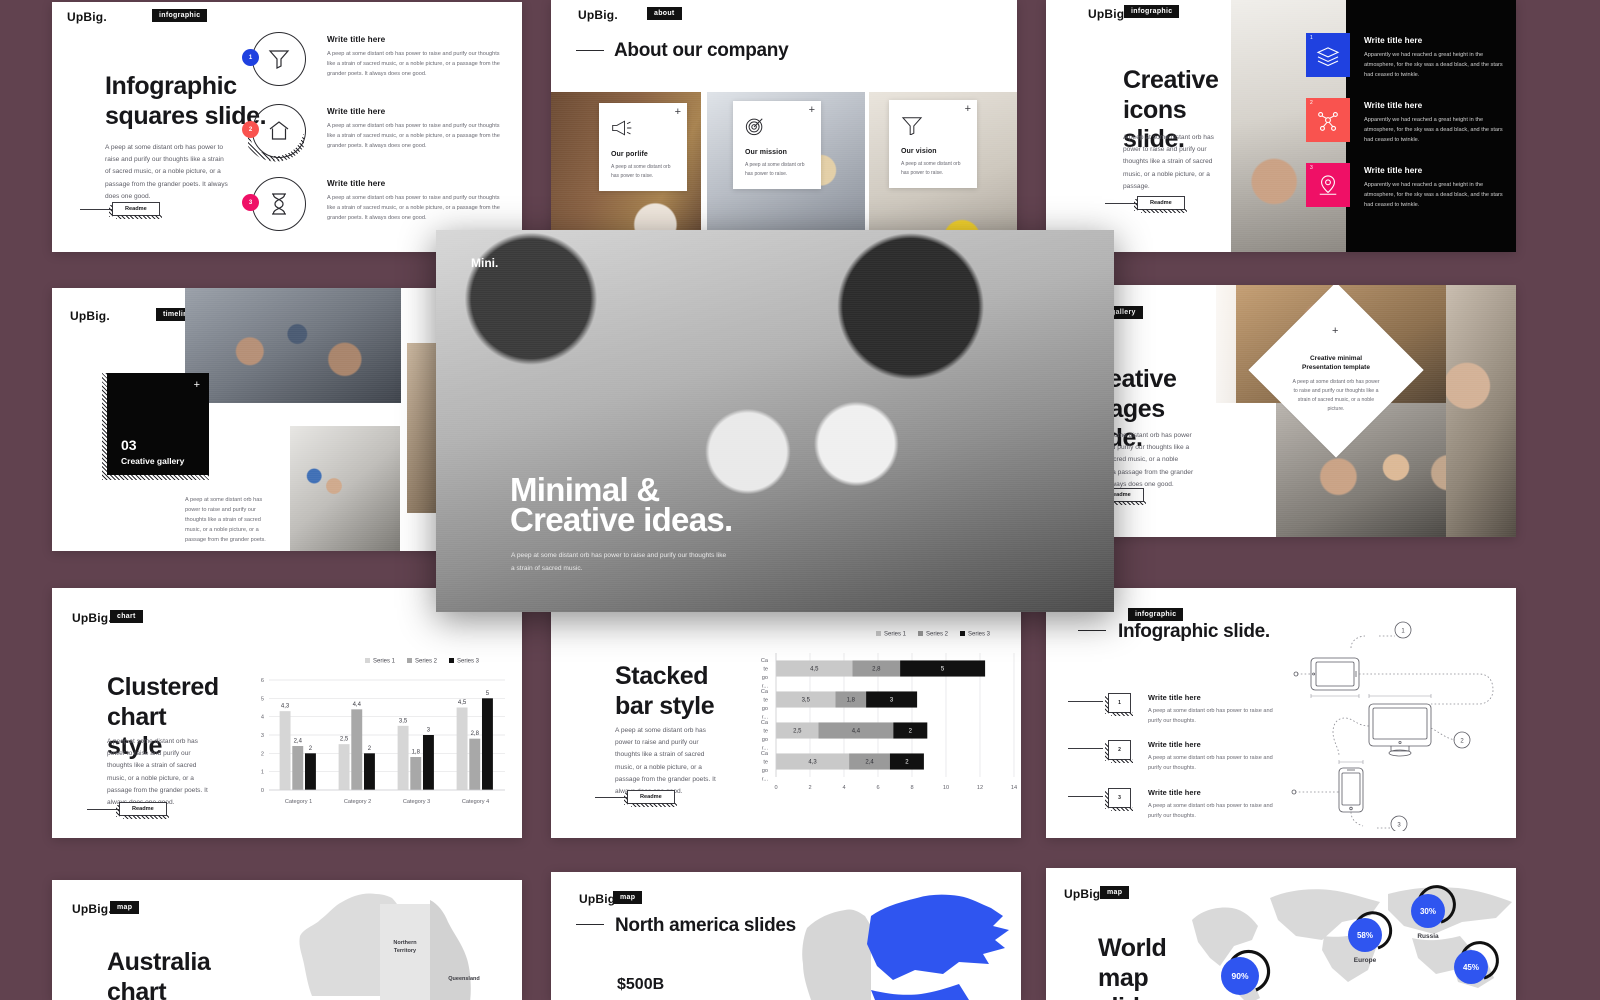  What do you see at coordinates (463, 979) in the screenshot?
I see `region-label-qld: Queensland` at bounding box center [463, 979].